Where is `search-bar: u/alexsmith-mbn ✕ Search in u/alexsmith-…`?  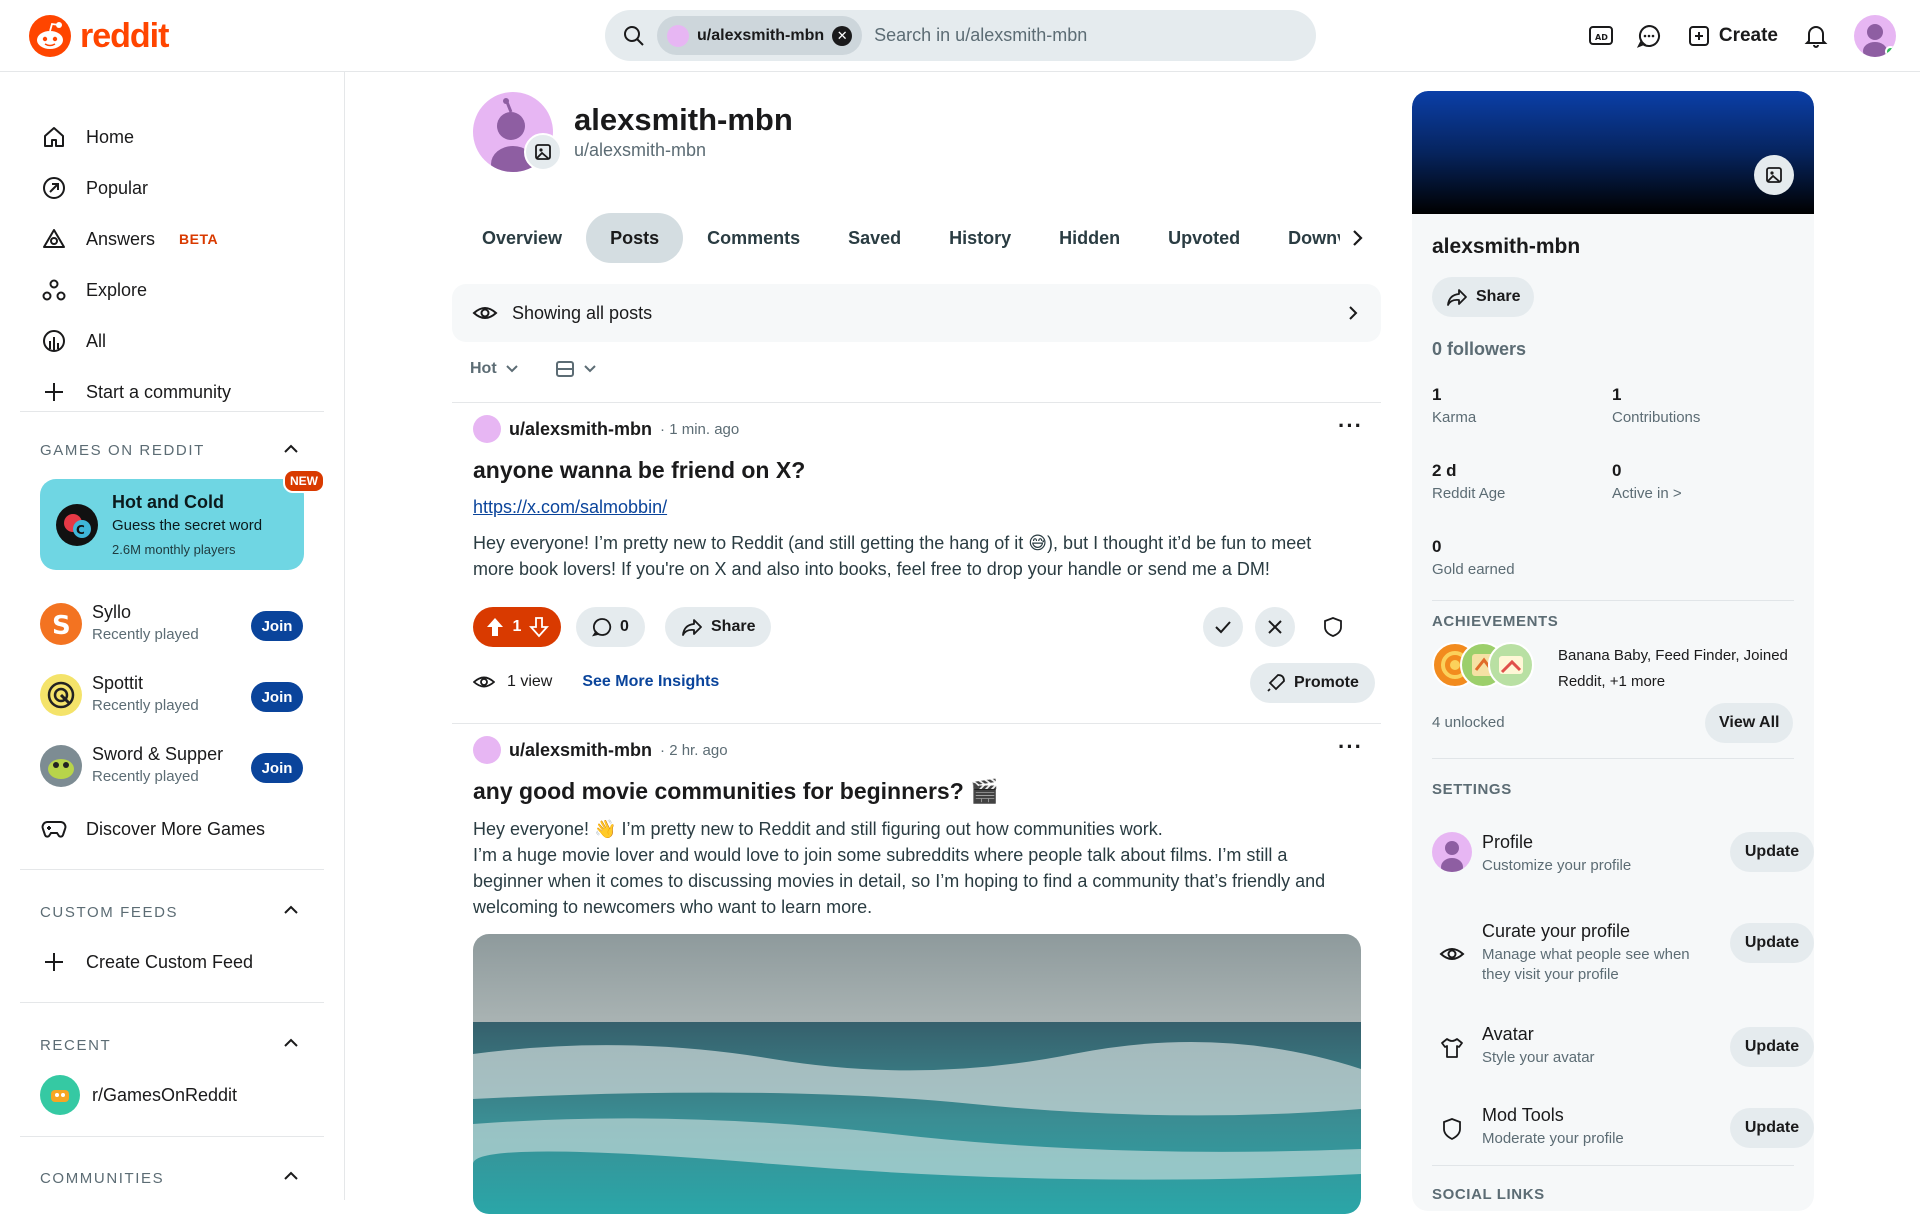 search-bar: u/alexsmith-mbn ✕ Search in u/alexsmith-… is located at coordinates (960, 35).